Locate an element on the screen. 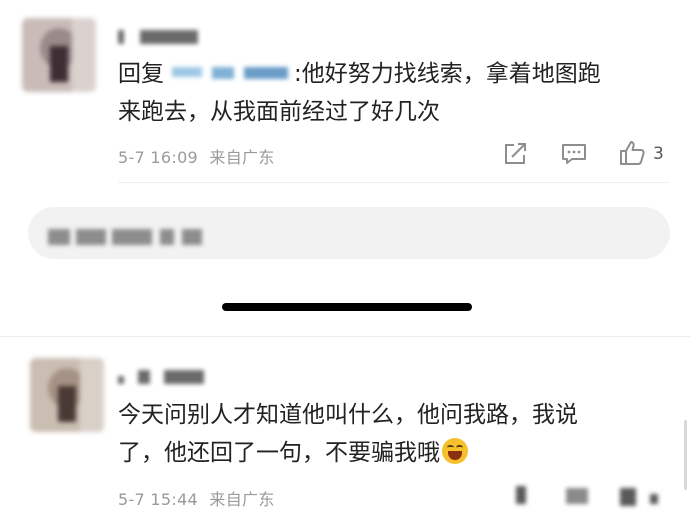 The image size is (690, 524). comment-date: 5-7 15:44 is located at coordinates (158, 499).